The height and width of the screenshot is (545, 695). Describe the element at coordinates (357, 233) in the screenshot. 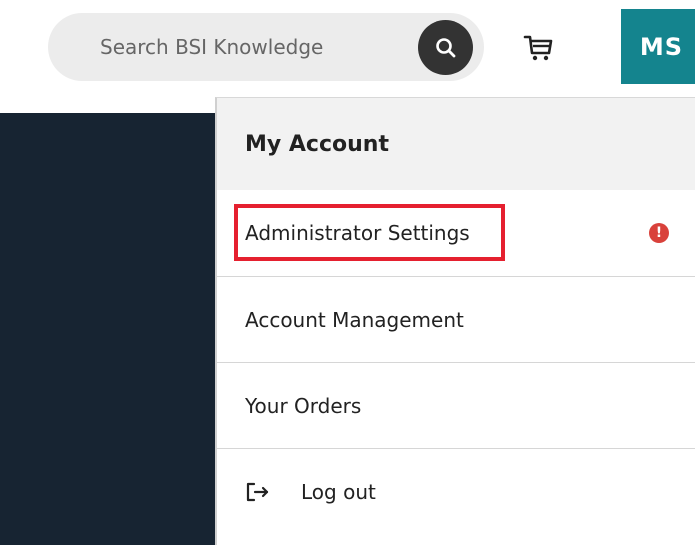

I see `menu-item-label: Administrator Settings` at that location.